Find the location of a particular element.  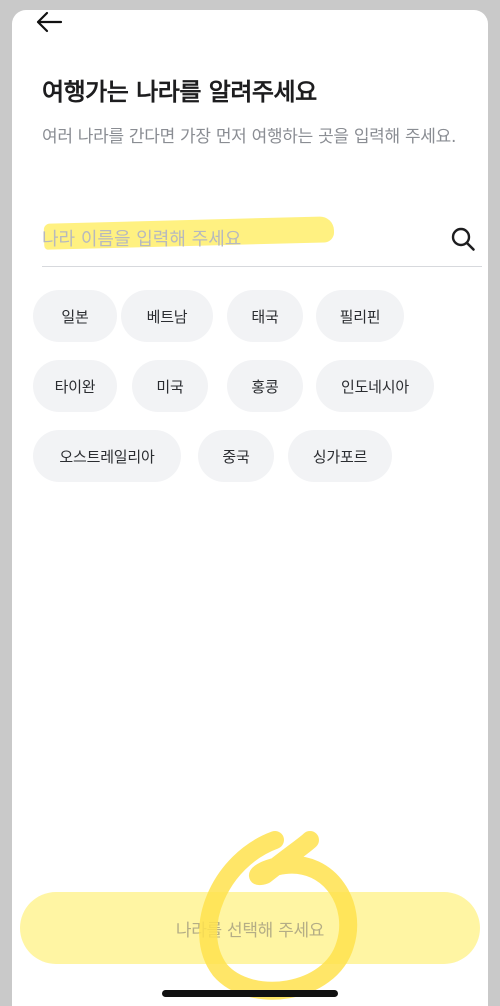

country-chip-vietnam: 베트남 is located at coordinates (167, 316).